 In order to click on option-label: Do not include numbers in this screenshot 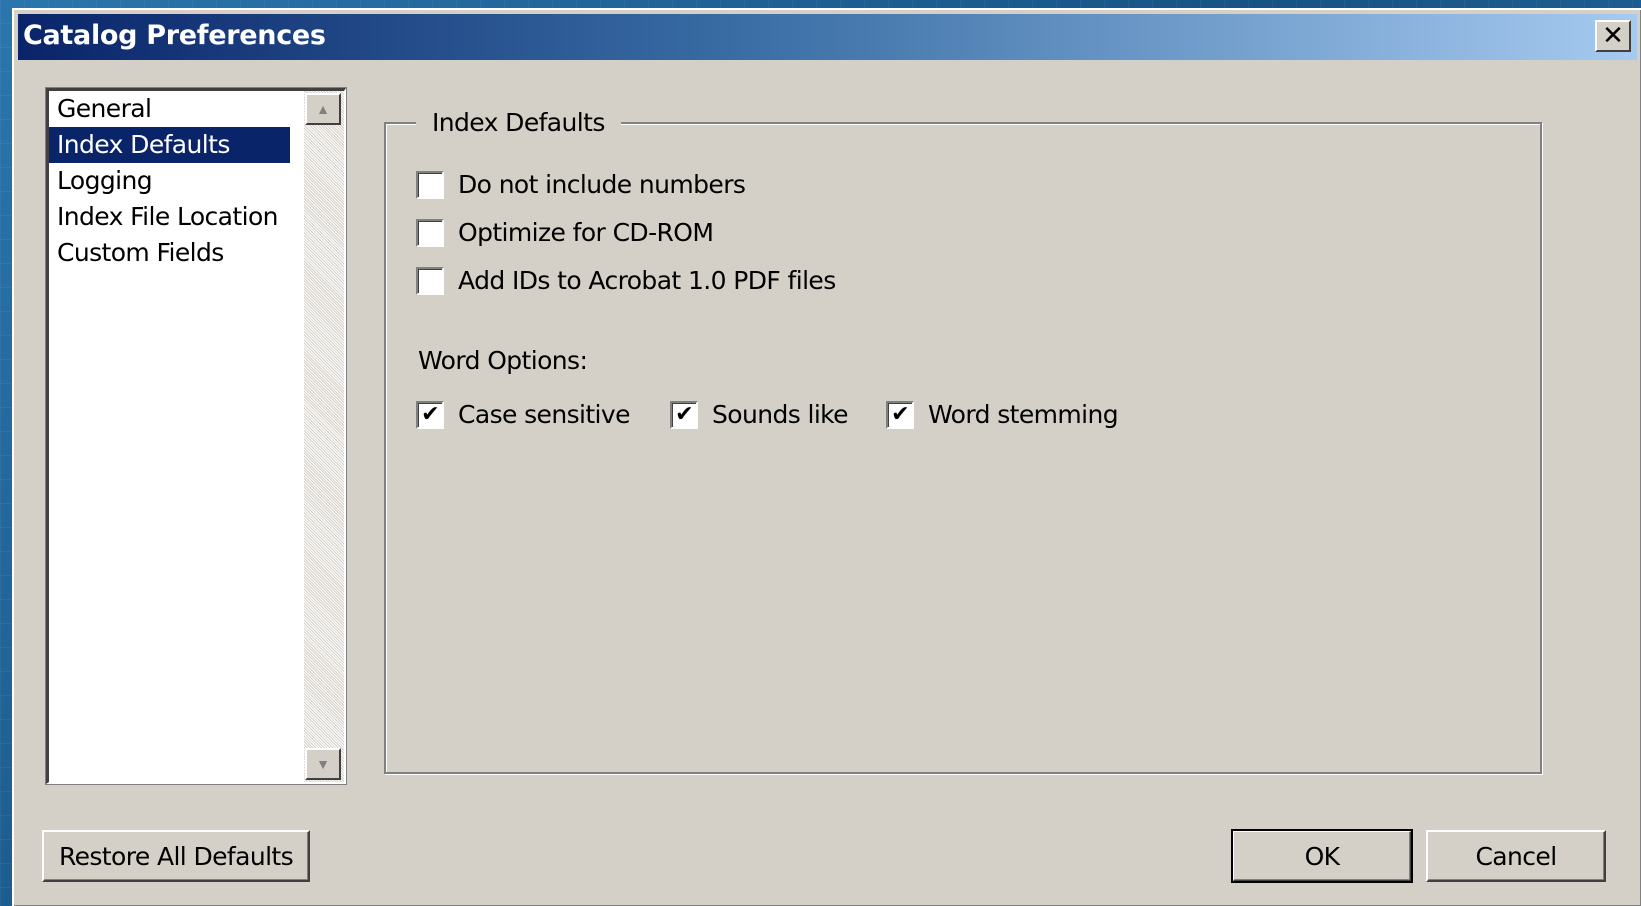, I will do `click(602, 184)`.